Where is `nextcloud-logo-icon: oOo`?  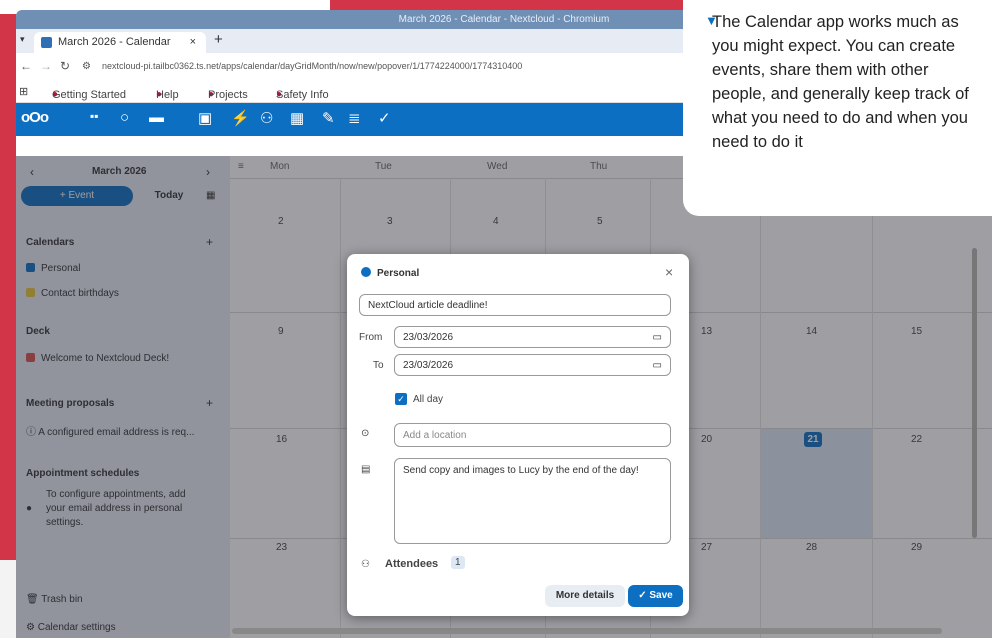
nextcloud-logo-icon: oOo is located at coordinates (35, 117).